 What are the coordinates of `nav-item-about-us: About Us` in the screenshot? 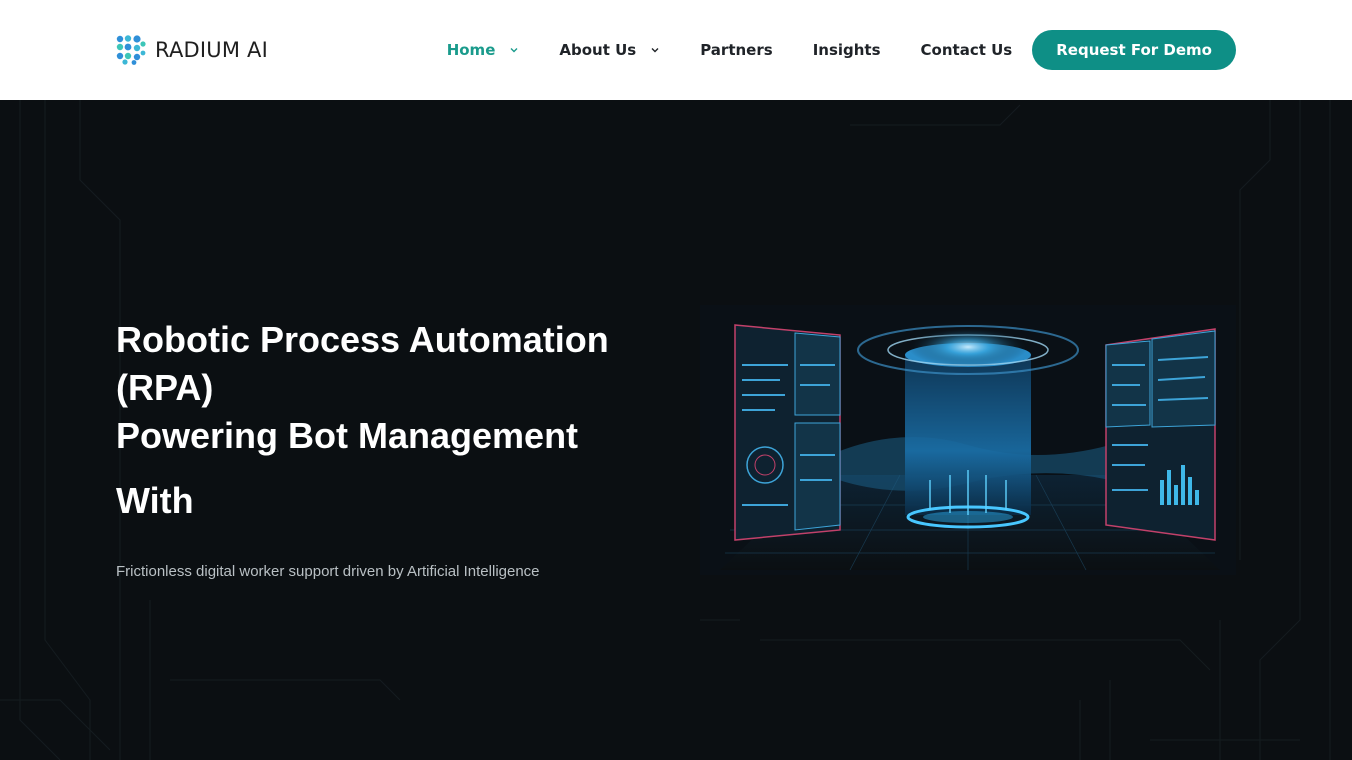 It's located at (609, 50).